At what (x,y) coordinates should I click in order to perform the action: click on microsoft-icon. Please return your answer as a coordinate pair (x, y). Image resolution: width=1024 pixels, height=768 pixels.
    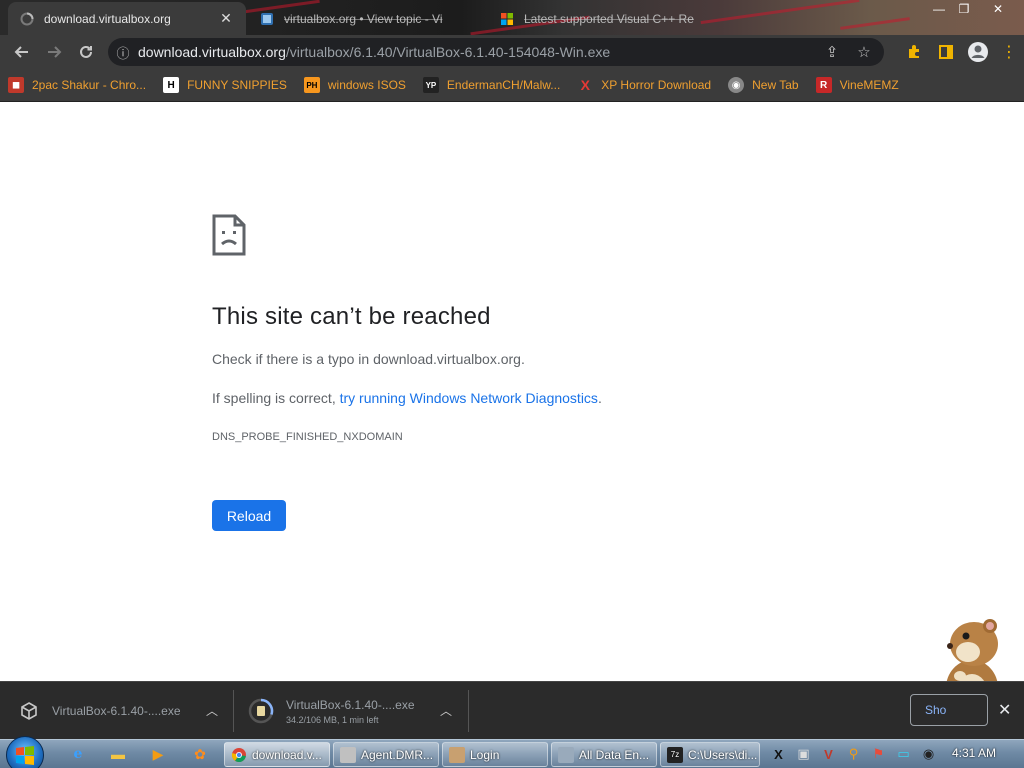
    Looking at the image, I should click on (507, 18).